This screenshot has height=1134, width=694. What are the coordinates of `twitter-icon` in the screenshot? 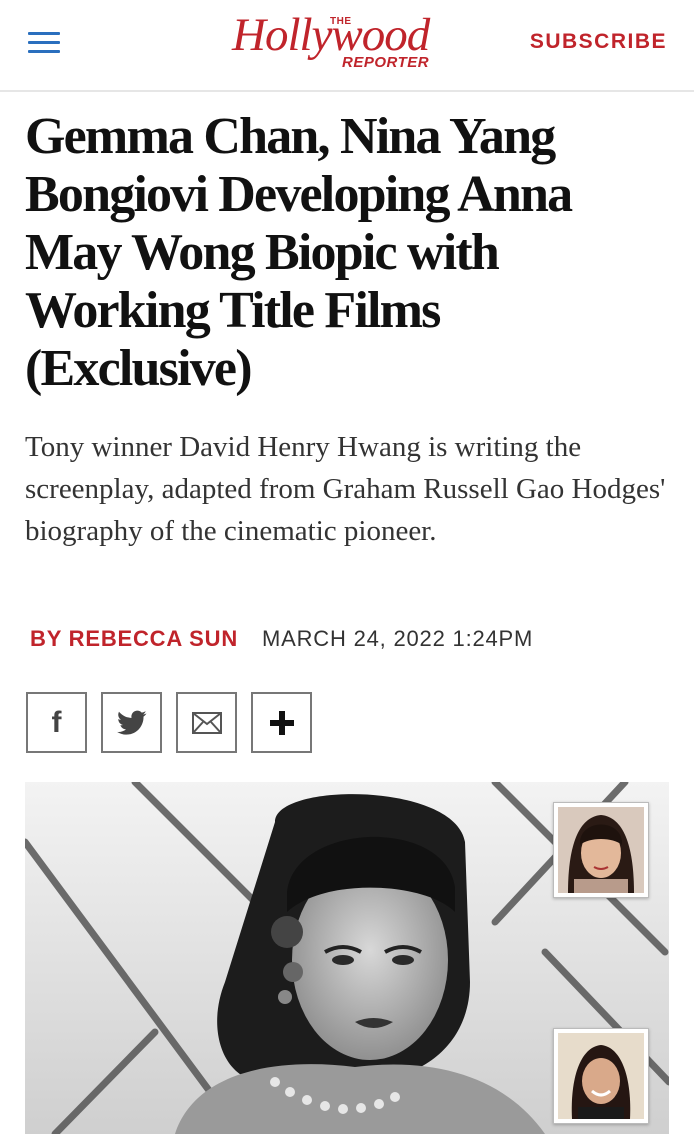 It's located at (131, 722).